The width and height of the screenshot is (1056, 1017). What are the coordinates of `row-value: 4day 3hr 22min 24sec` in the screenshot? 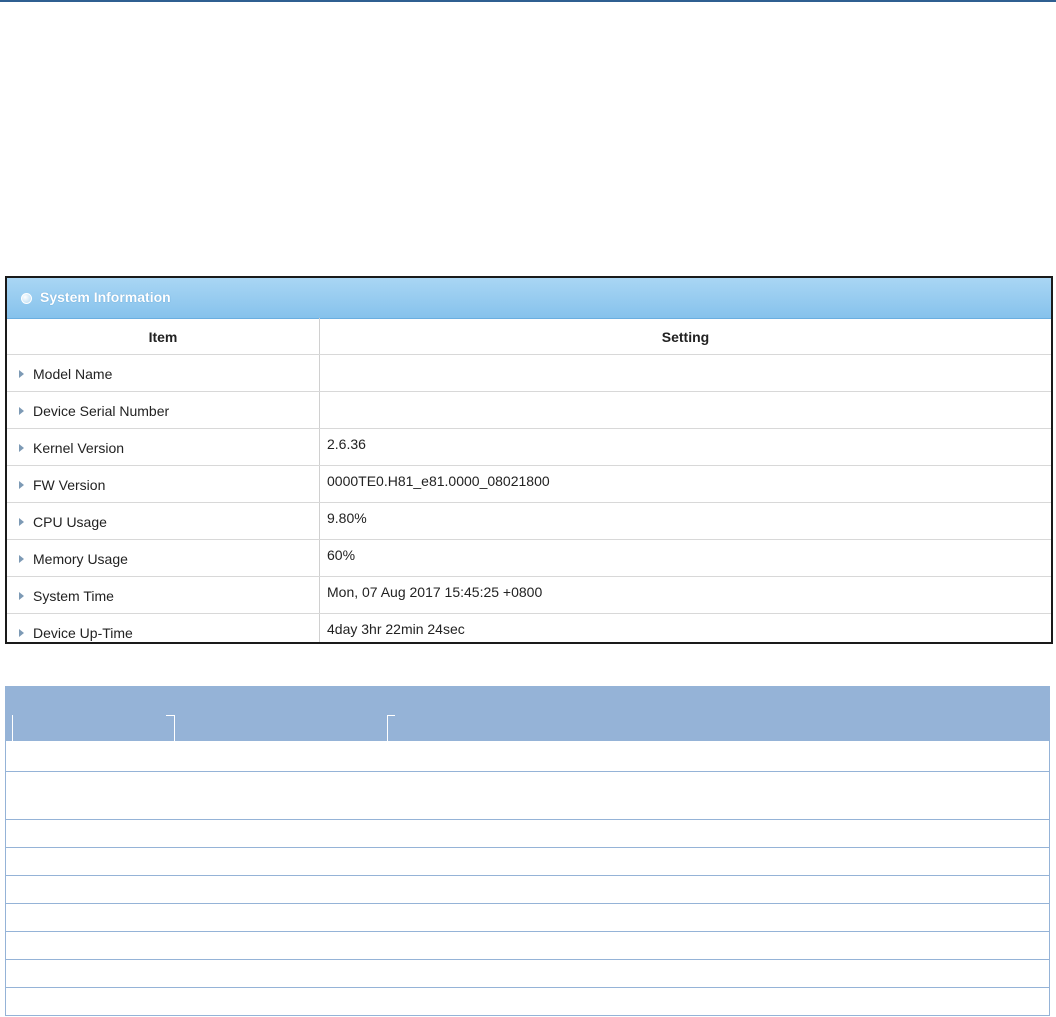 It's located at (396, 629).